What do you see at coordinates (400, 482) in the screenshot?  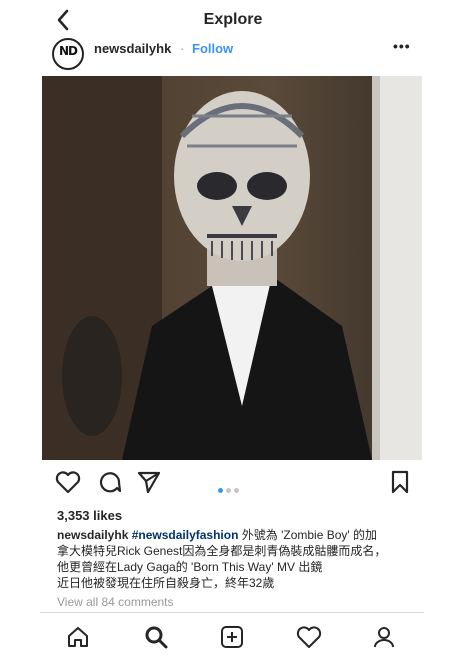 I see `bookmark-icon` at bounding box center [400, 482].